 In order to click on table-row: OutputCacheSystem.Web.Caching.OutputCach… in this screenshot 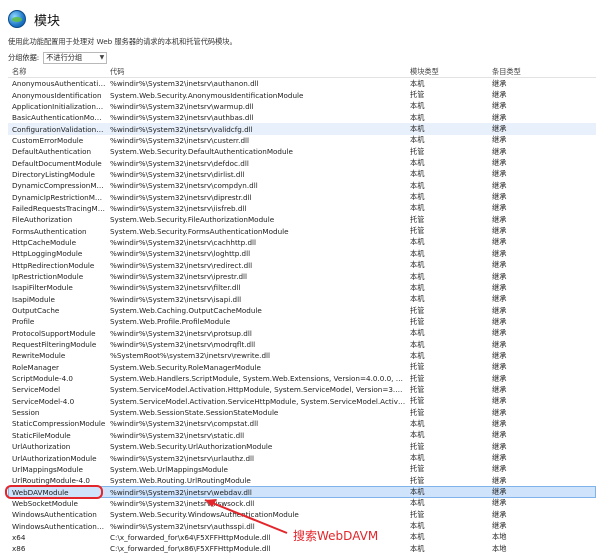, I will do `click(302, 310)`.